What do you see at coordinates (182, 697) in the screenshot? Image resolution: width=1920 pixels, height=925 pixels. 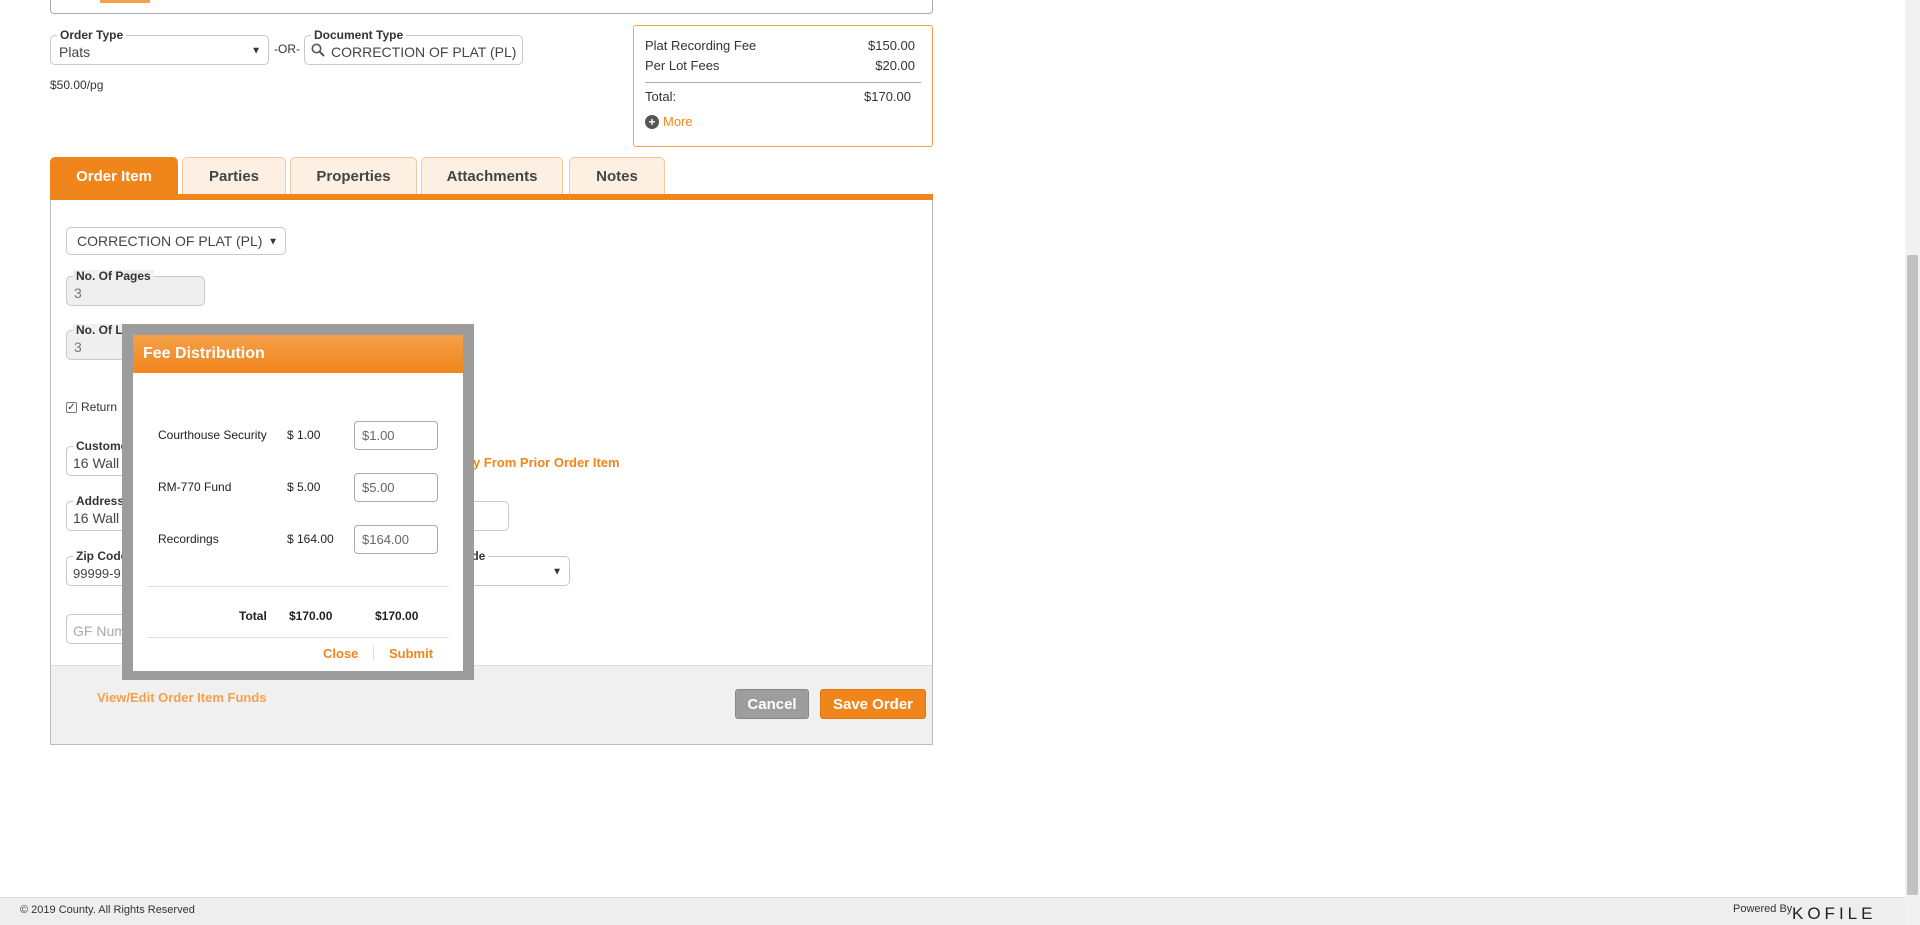 I see `view-edit-funds-link: View/Edit Order Item Funds` at bounding box center [182, 697].